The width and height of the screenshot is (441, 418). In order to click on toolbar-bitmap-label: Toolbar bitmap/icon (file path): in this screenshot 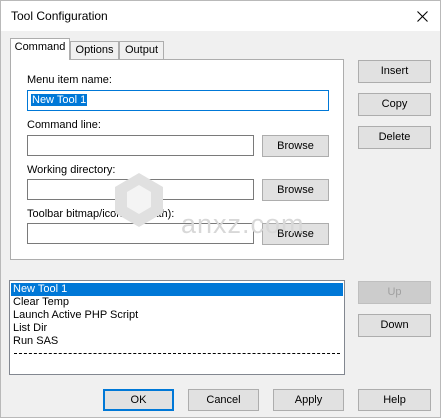, I will do `click(101, 214)`.